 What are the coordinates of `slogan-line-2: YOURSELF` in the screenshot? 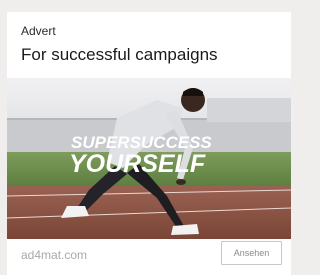 It's located at (137, 164).